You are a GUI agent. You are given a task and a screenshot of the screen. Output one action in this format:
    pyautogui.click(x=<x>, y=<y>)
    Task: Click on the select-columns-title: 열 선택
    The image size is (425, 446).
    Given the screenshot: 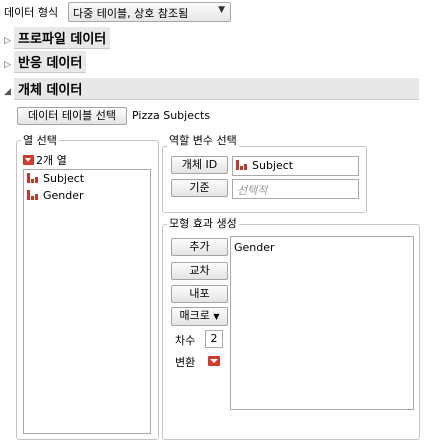 What is the action you would take?
    pyautogui.click(x=40, y=140)
    